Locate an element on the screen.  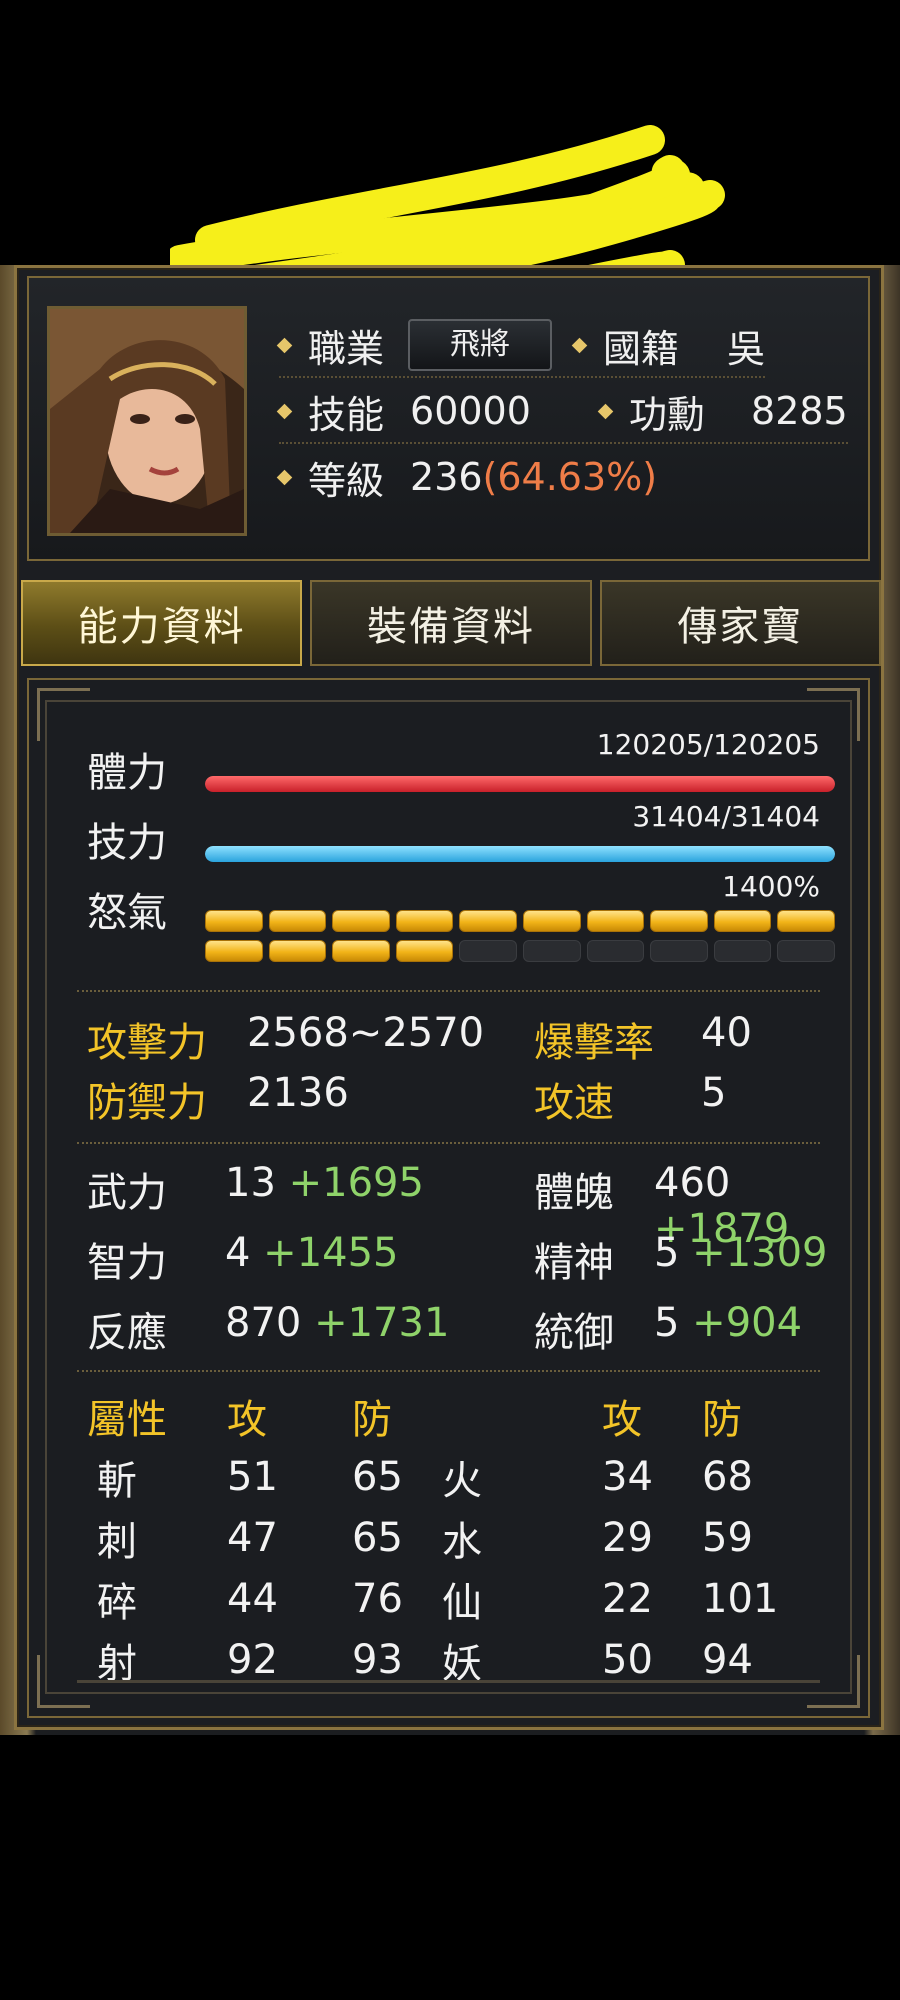
element-atk: 47 is located at coordinates (252, 1537).